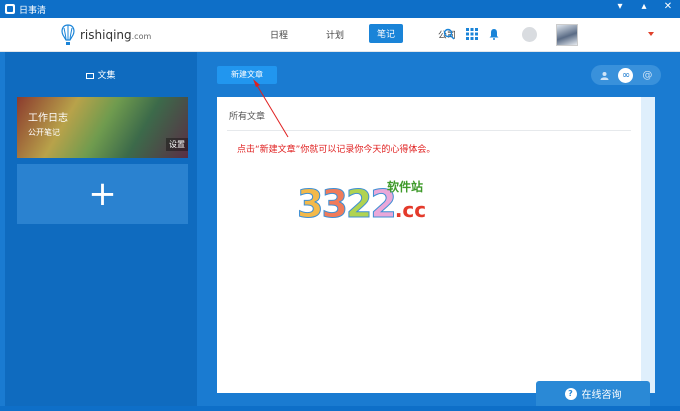 The width and height of the screenshot is (680, 411). What do you see at coordinates (494, 34) in the screenshot?
I see `bell-icon` at bounding box center [494, 34].